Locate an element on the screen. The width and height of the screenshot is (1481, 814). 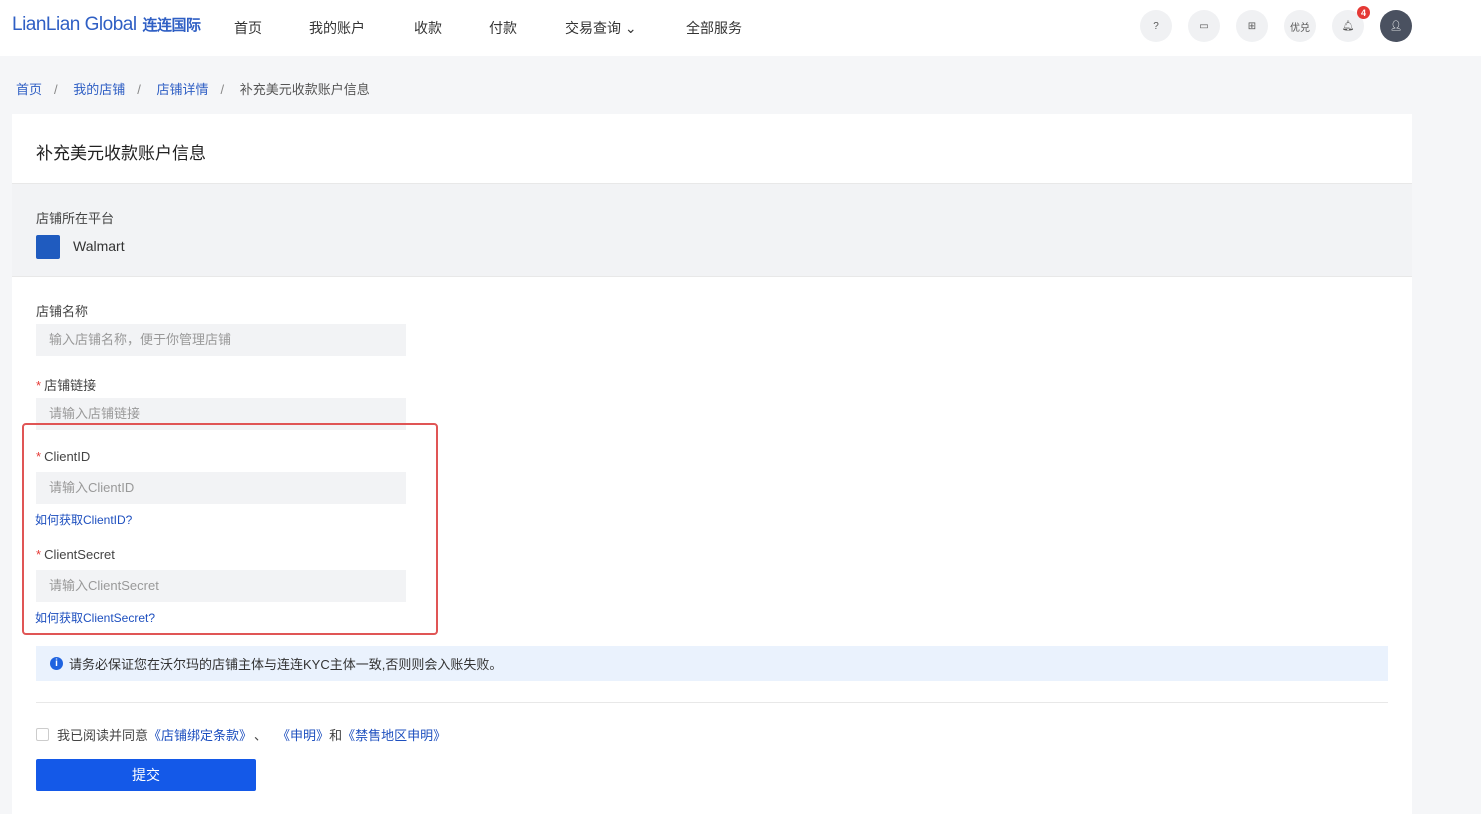
nav-all-services: 全部服务 is located at coordinates (714, 28).